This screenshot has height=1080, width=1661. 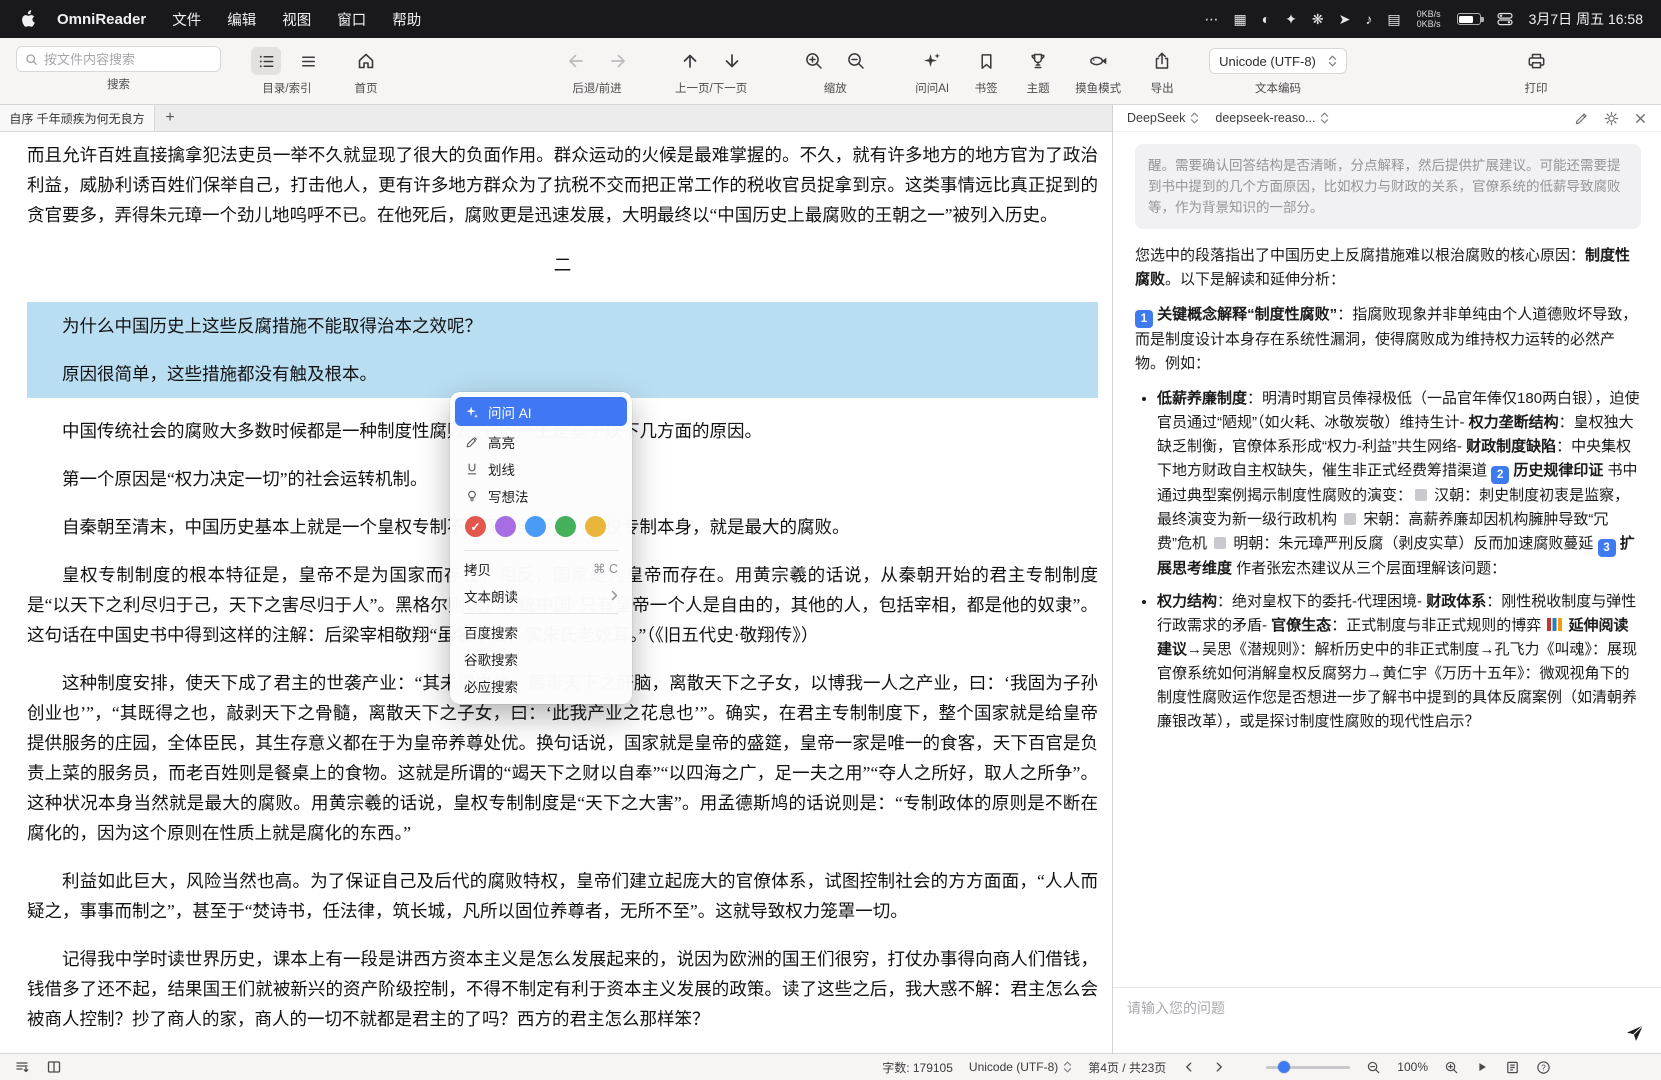 What do you see at coordinates (1368, 19) in the screenshot?
I see `app-icon-music: ♪` at bounding box center [1368, 19].